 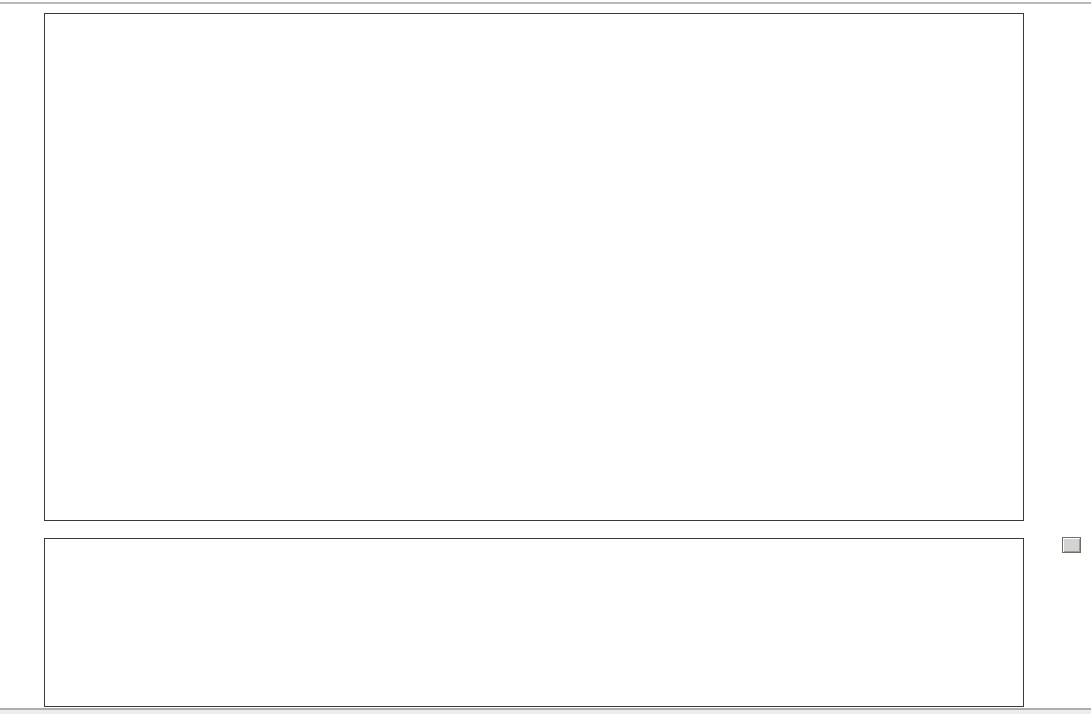 I want to click on window-border-top, so click(x=545, y=3).